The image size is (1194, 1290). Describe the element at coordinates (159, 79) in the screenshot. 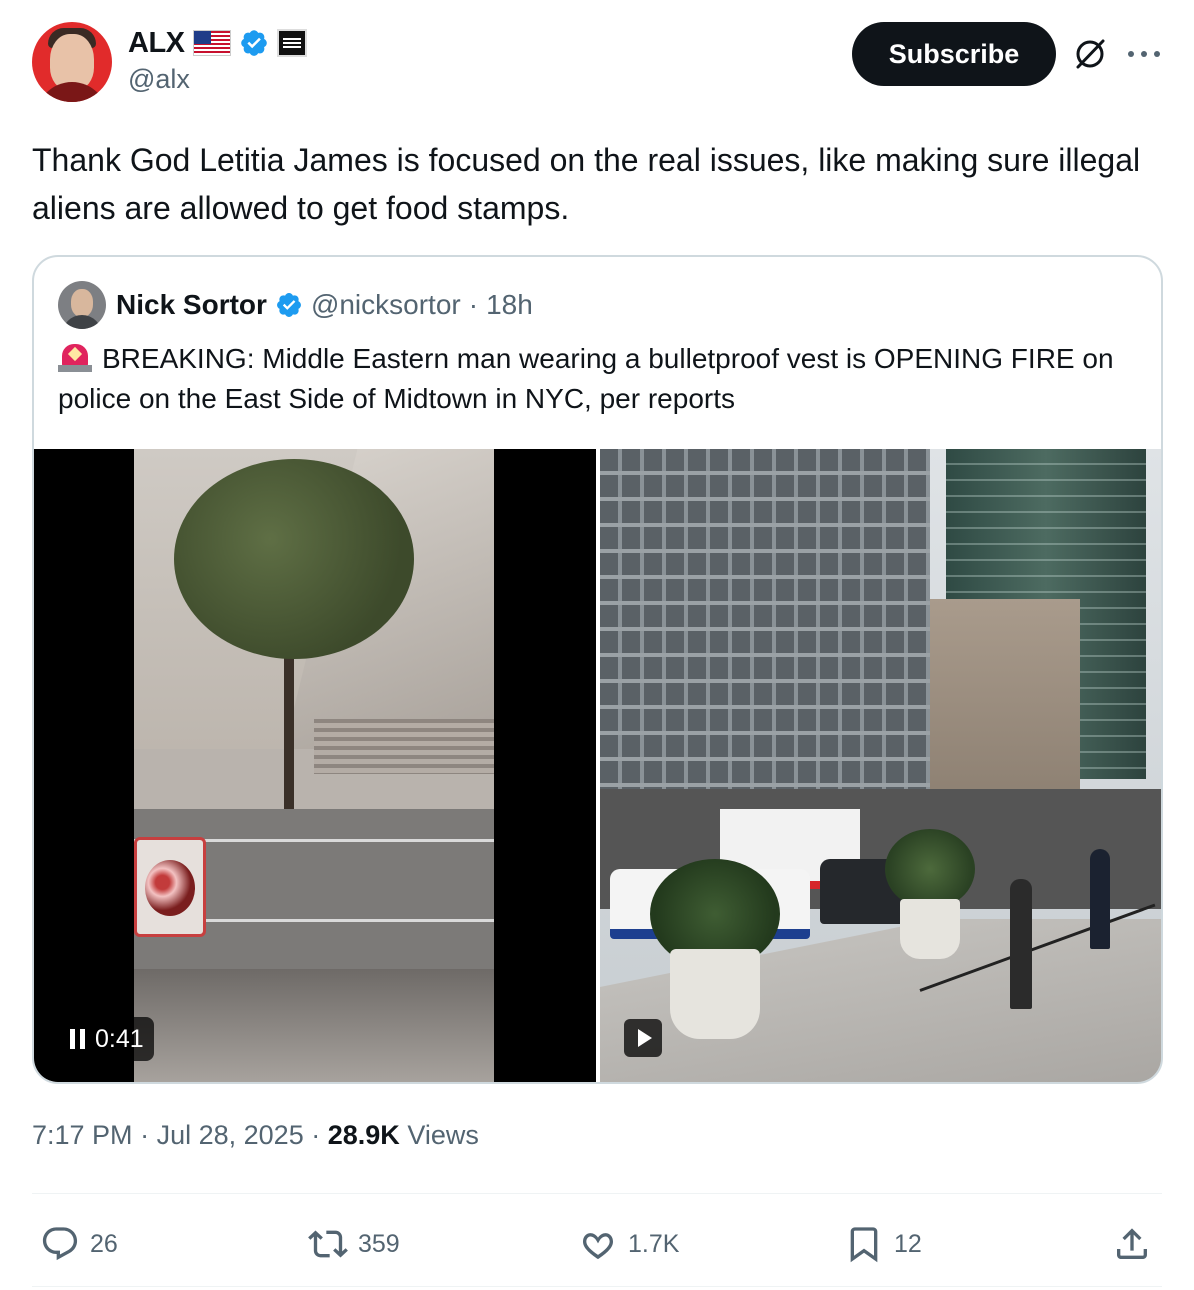

I see `author-handle: @alx` at that location.